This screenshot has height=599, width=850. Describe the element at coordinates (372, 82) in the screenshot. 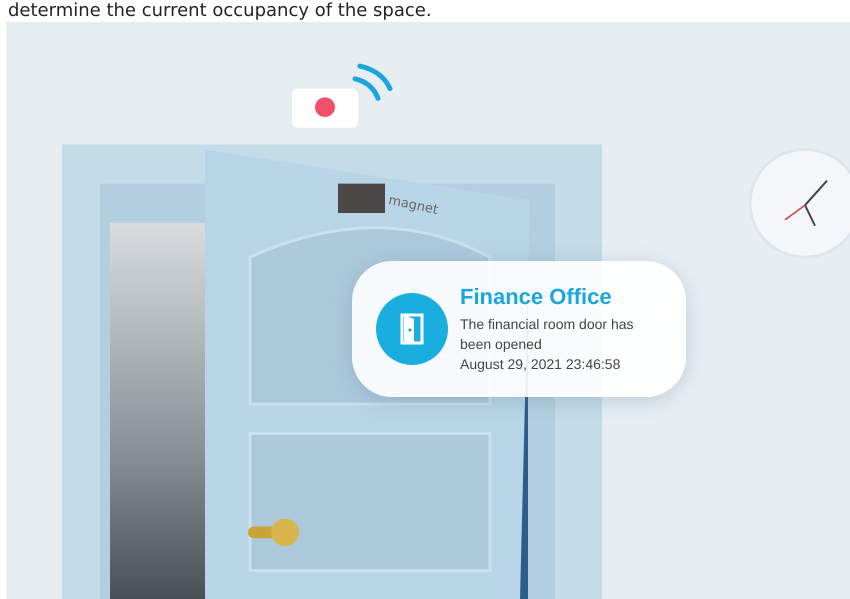

I see `wireless-signal-icon` at that location.